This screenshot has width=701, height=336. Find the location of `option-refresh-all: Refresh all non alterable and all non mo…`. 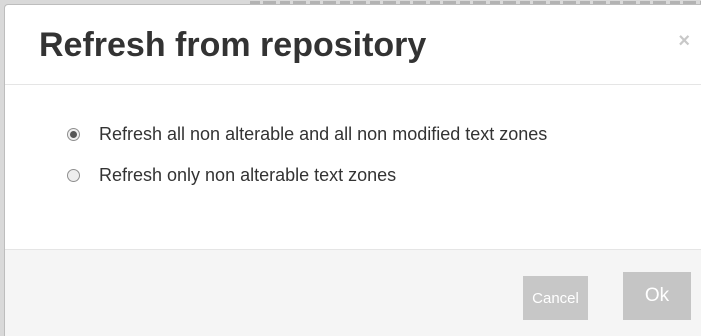

option-refresh-all: Refresh all non alterable and all non mo… is located at coordinates (307, 134).